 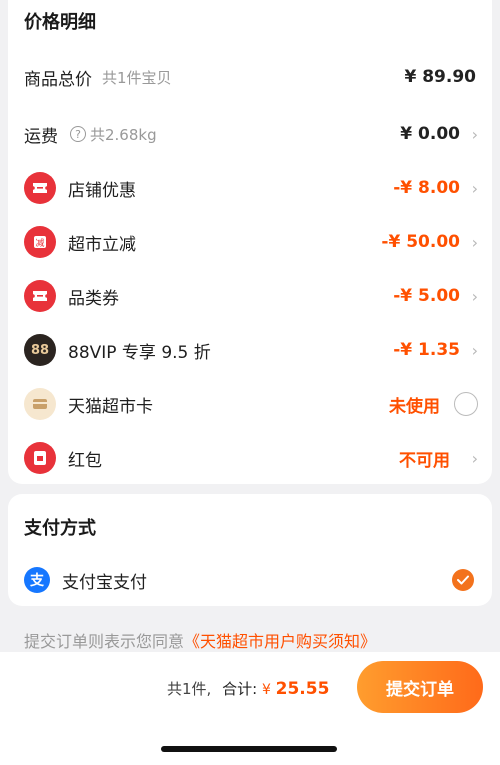 I want to click on store-discount-label: 店铺优惠, so click(x=102, y=190).